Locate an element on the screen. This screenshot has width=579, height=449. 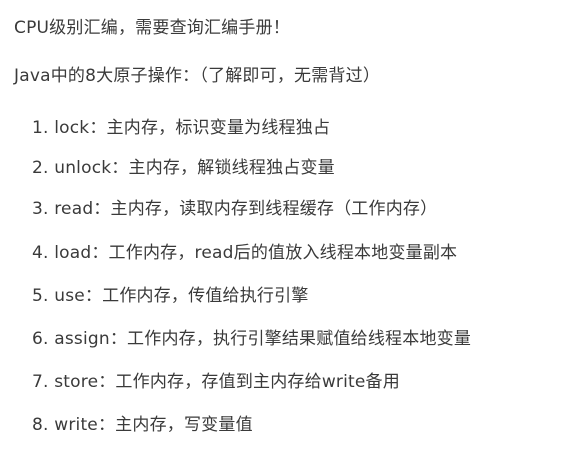
operation-item-read: 3. read：主内存，读取内存到线程缓存（工作内存） is located at coordinates (235, 209).